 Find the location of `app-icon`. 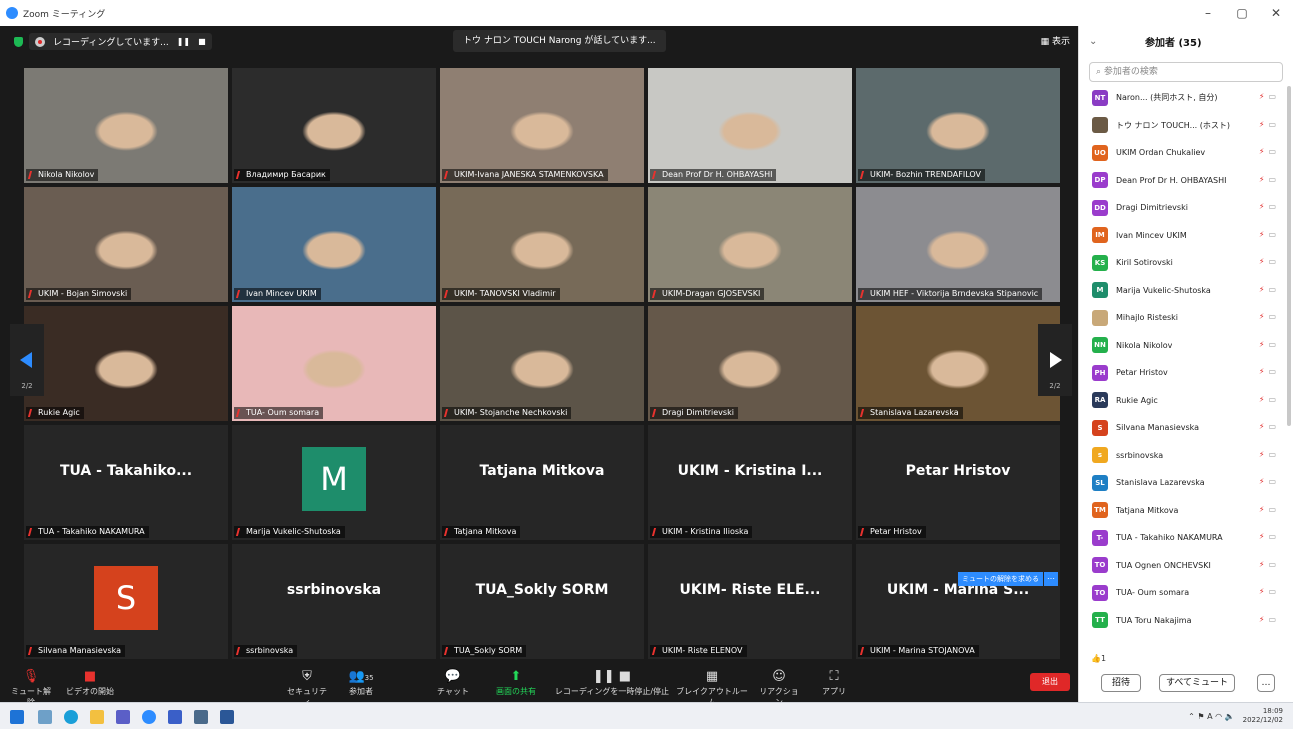

app-icon is located at coordinates (175, 717).